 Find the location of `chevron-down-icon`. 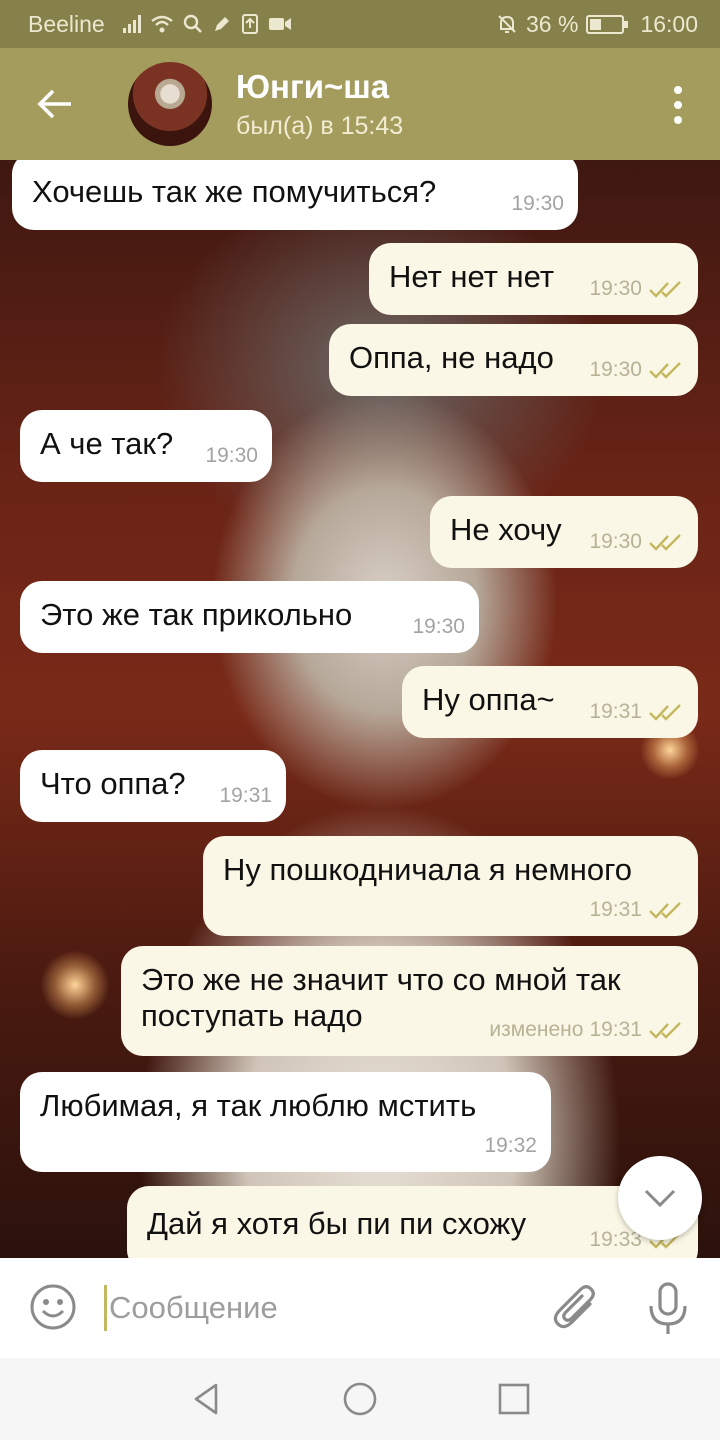

chevron-down-icon is located at coordinates (660, 1198).